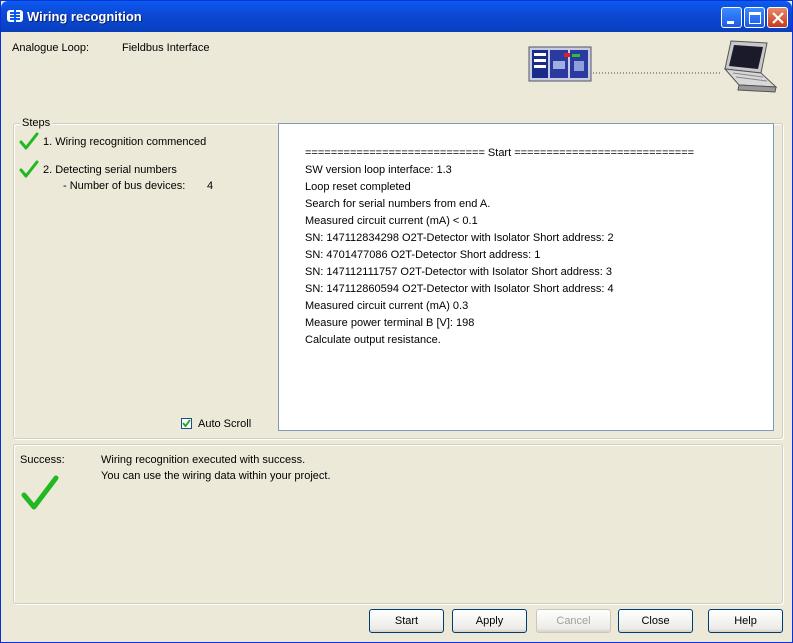  I want to click on steps-group-title: Steps, so click(36, 123).